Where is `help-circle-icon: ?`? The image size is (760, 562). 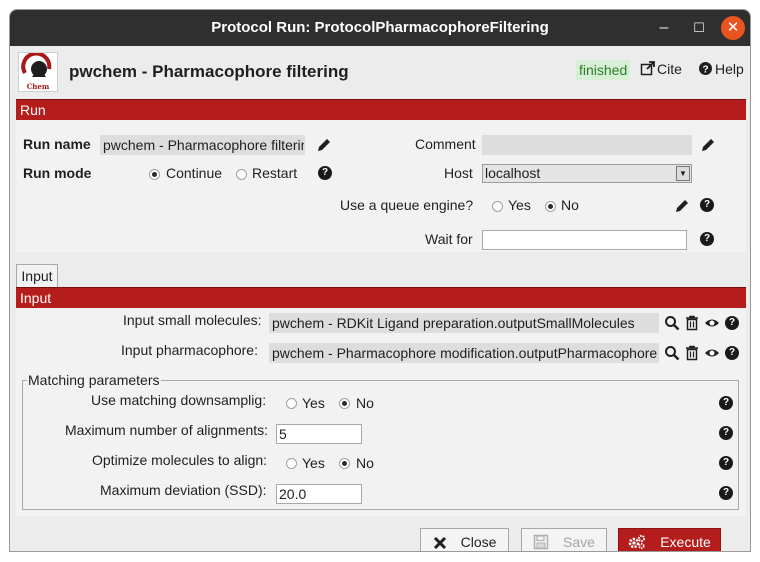 help-circle-icon: ? is located at coordinates (705, 69).